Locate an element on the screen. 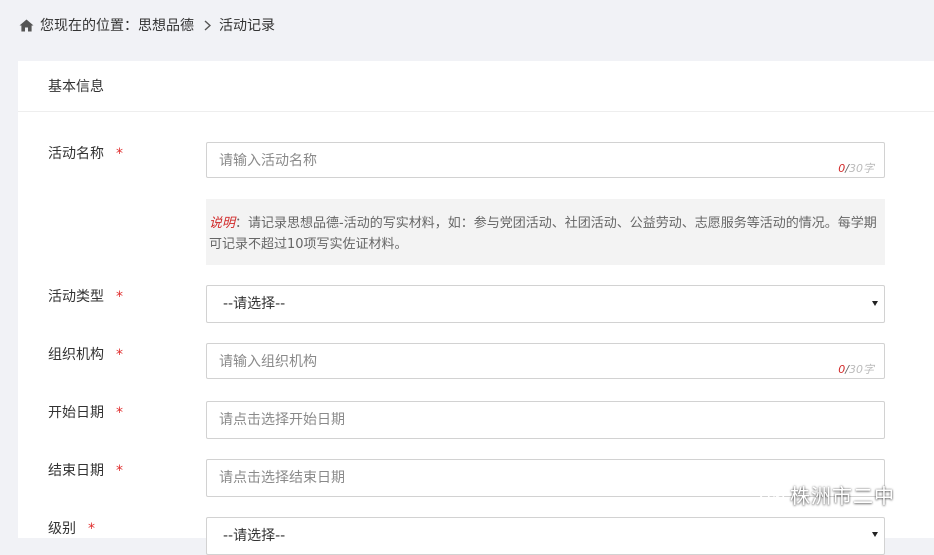 The width and height of the screenshot is (934, 555). activity-type-value: --请选择-- is located at coordinates (254, 304).